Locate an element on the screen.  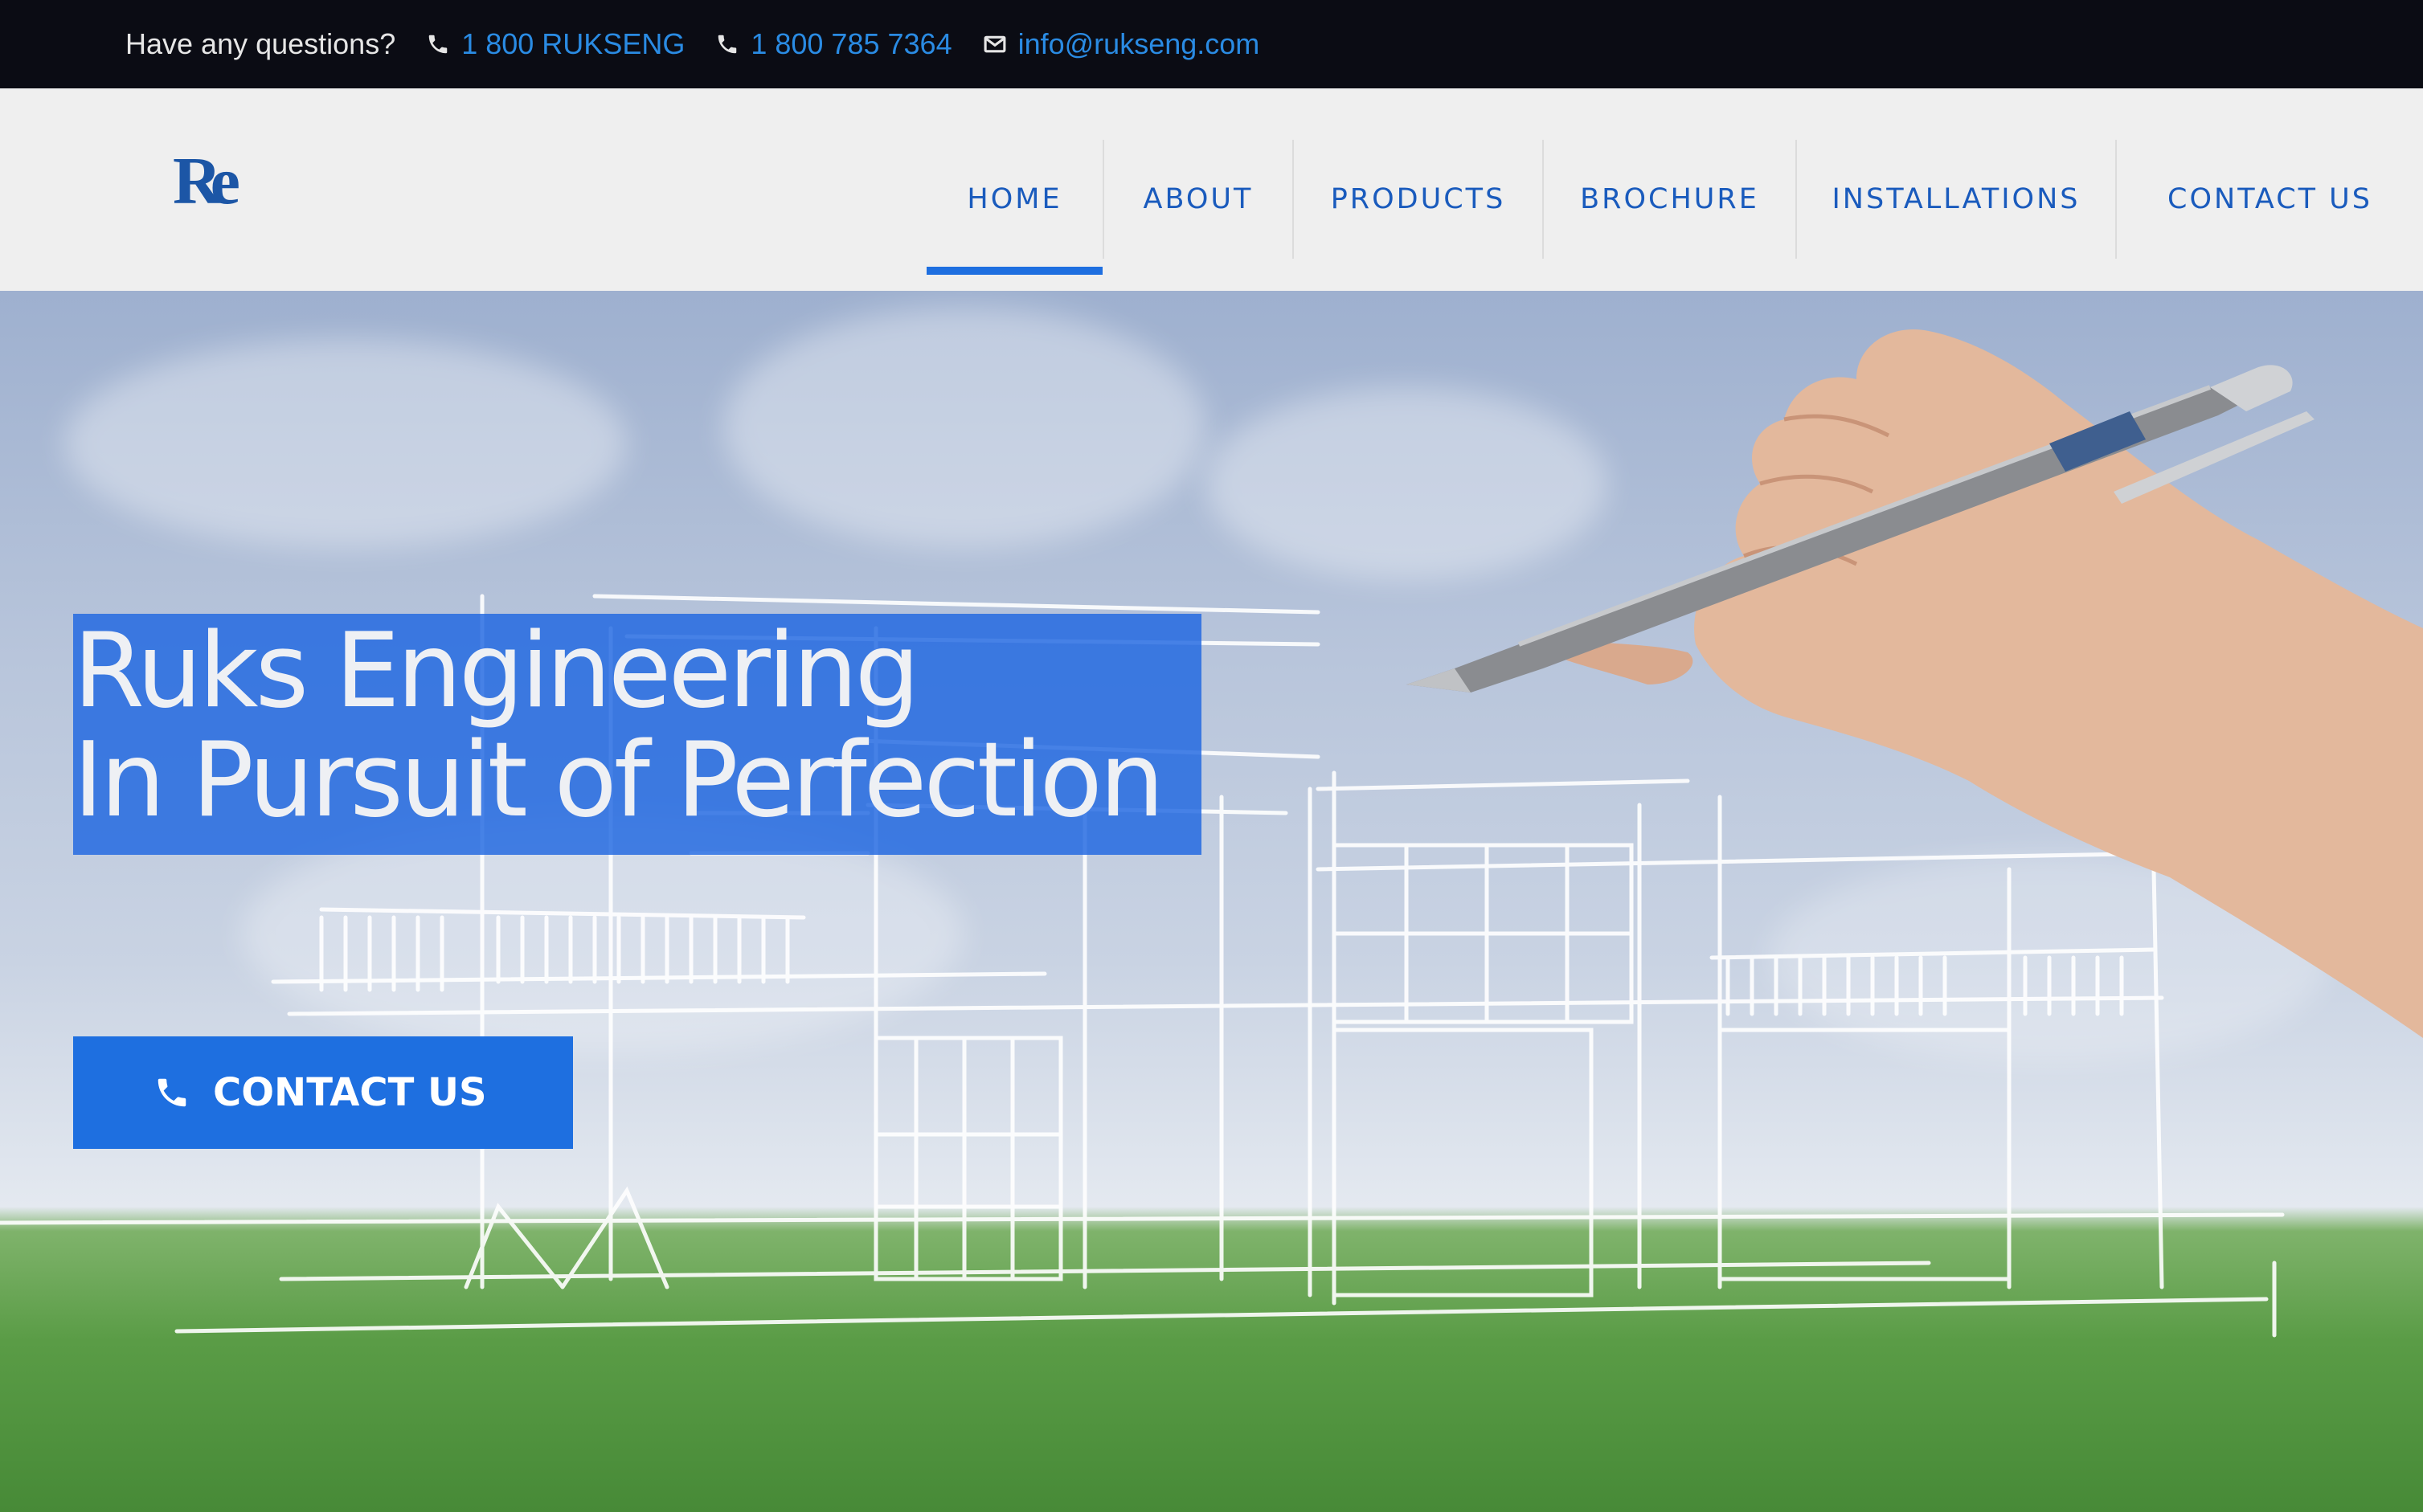
mail-icon is located at coordinates (995, 44).